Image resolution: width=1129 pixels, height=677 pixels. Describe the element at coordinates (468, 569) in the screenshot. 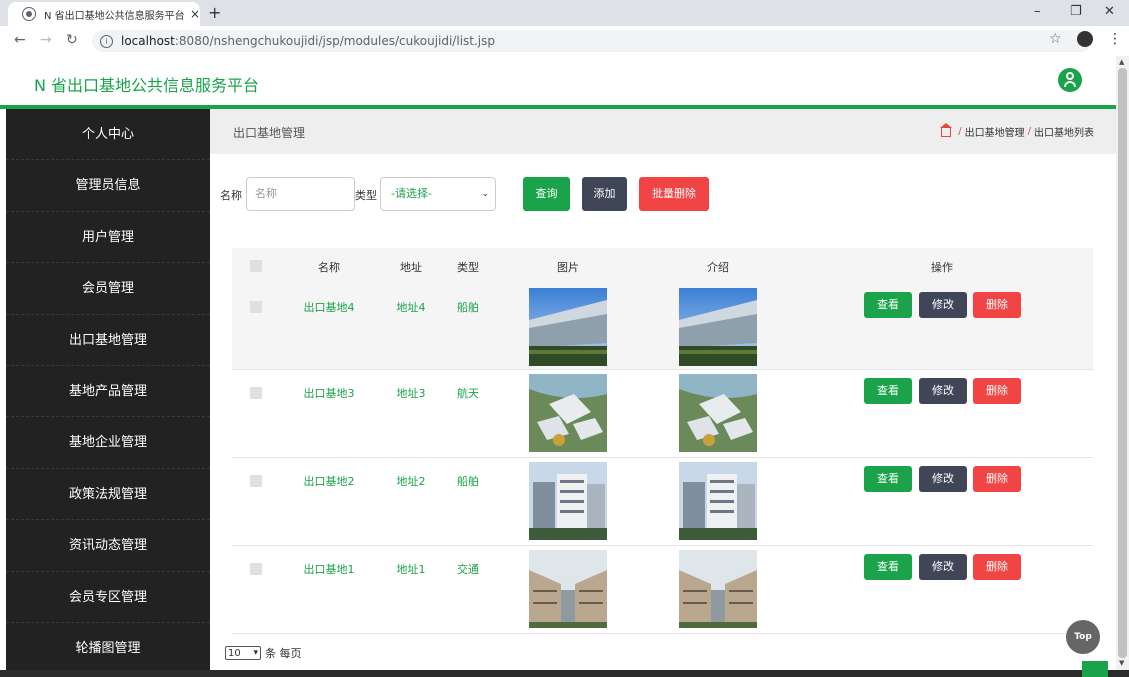

I see `row-type: 交通` at that location.